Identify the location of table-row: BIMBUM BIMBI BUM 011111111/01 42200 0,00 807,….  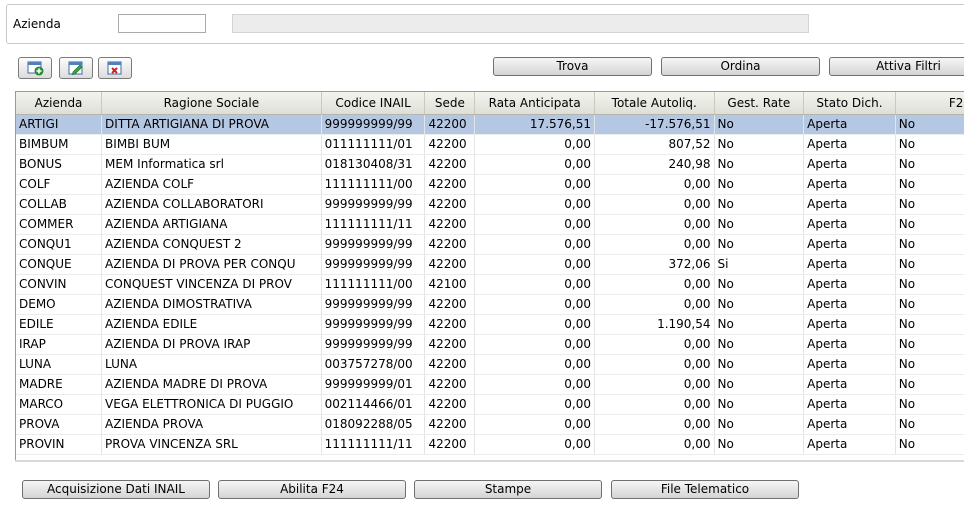
(490, 144).